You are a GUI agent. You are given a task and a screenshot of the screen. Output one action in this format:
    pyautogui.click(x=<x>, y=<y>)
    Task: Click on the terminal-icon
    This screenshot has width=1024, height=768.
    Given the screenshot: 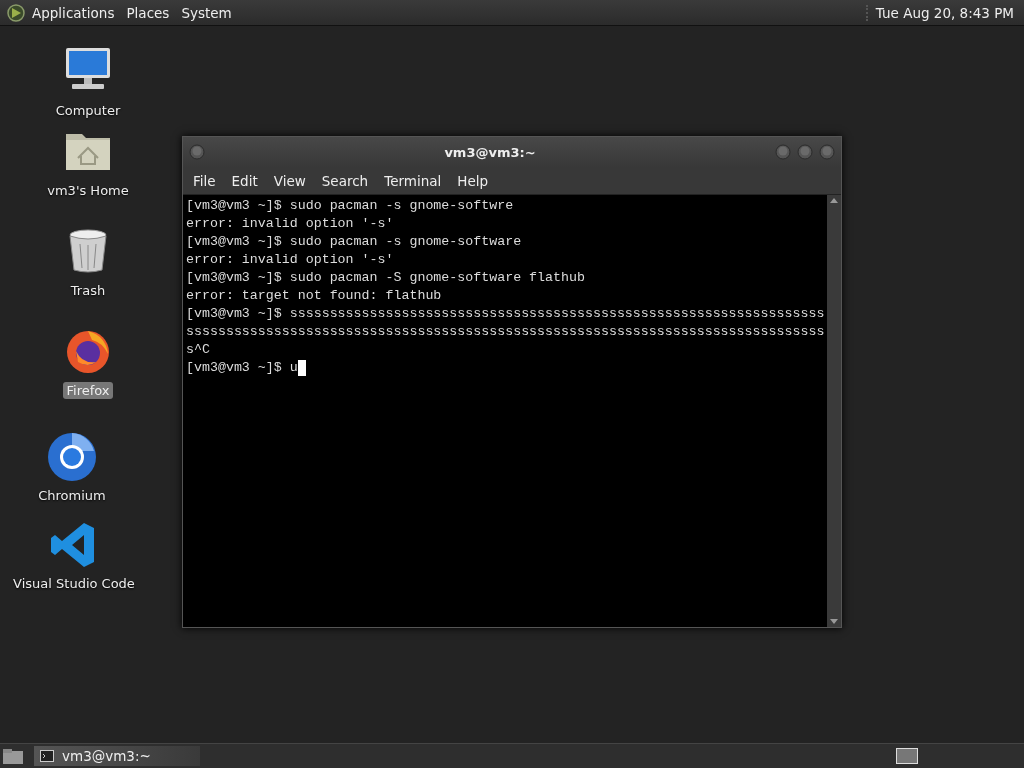 What is the action you would take?
    pyautogui.click(x=47, y=756)
    